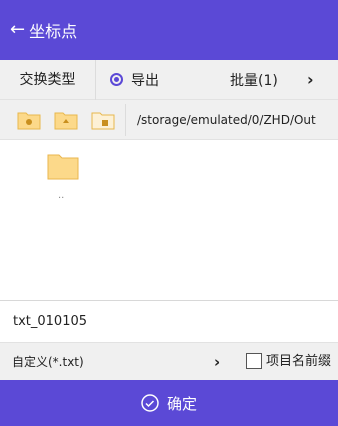 Image resolution: width=338 pixels, height=426 pixels. What do you see at coordinates (145, 80) in the screenshot?
I see `export-label: 导出` at bounding box center [145, 80].